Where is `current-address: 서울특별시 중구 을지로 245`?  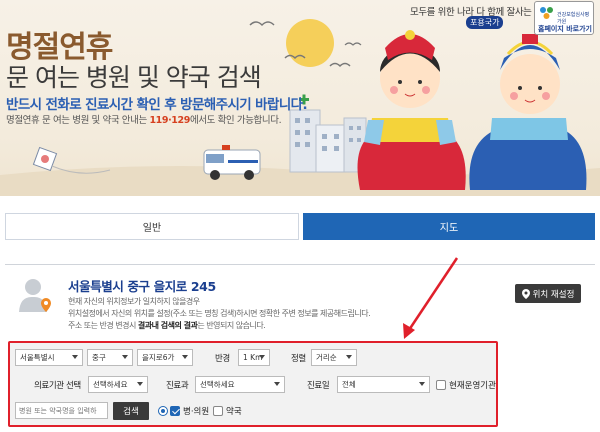 current-address: 서울특별시 중구 을지로 245 is located at coordinates (142, 286).